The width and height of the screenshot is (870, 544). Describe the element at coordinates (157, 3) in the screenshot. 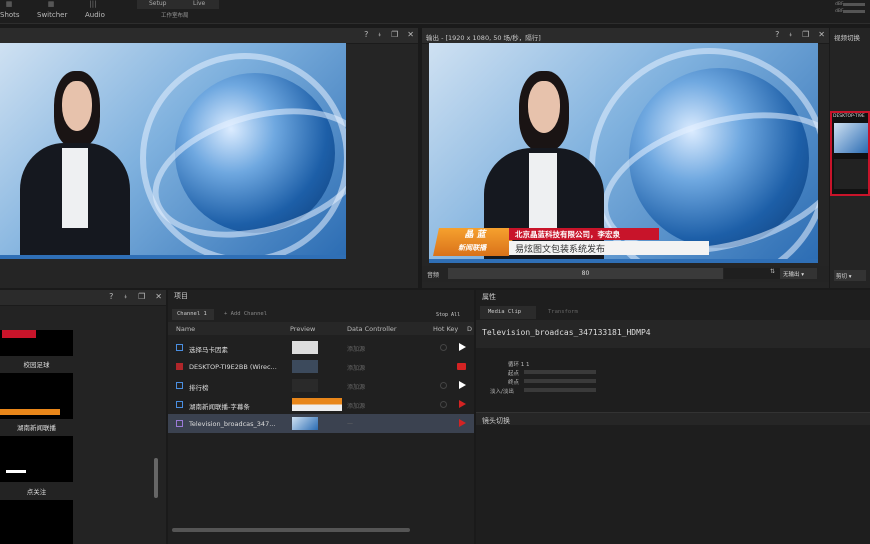

I see `setup-mode: Setup` at that location.